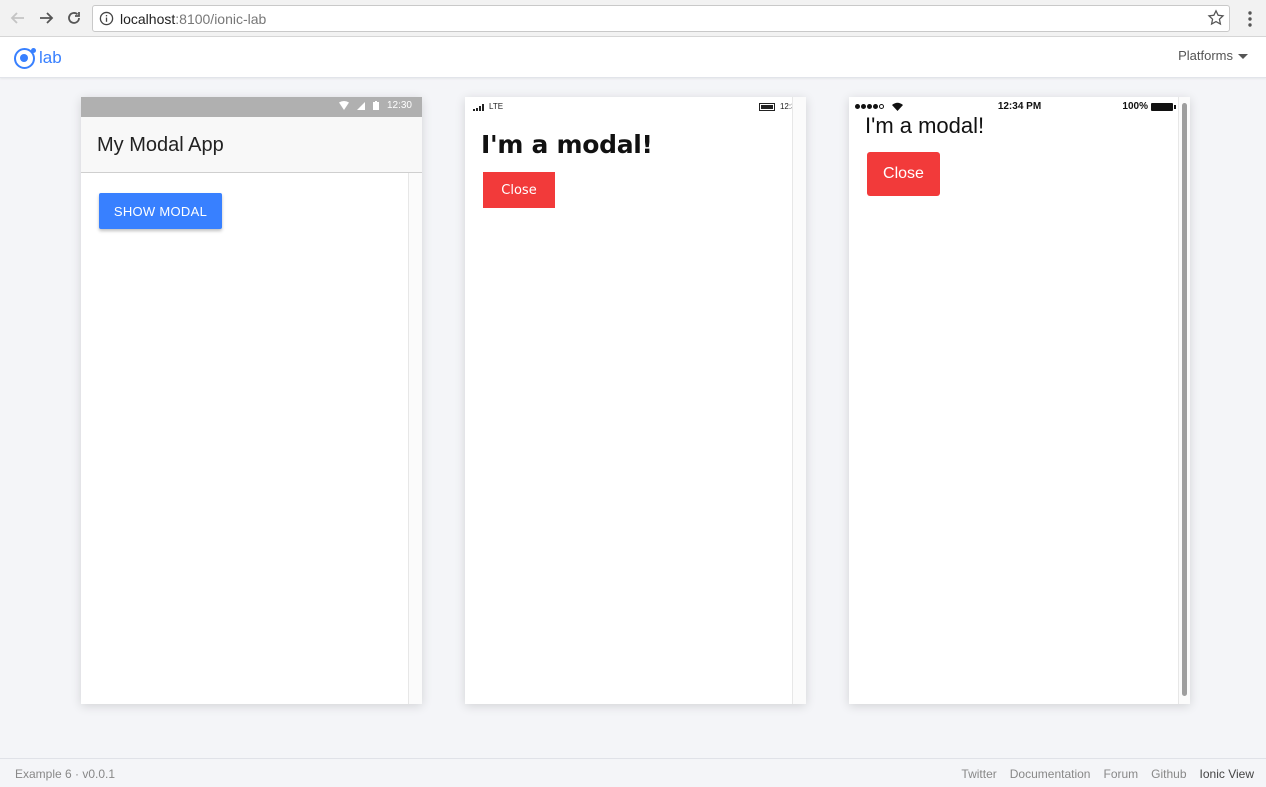  What do you see at coordinates (1120, 774) in the screenshot?
I see `forum-link: Forum` at bounding box center [1120, 774].